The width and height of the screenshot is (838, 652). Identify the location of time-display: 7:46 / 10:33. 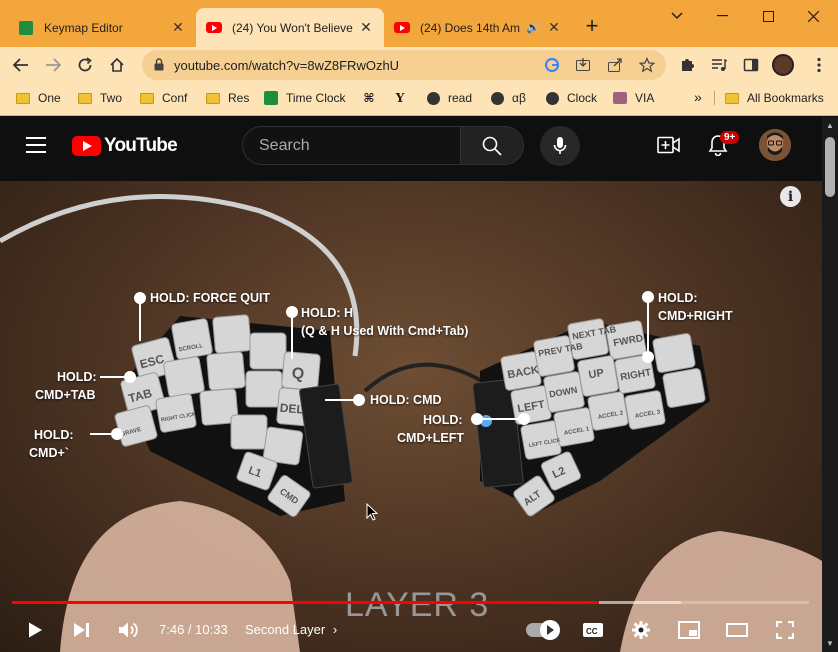
(193, 629).